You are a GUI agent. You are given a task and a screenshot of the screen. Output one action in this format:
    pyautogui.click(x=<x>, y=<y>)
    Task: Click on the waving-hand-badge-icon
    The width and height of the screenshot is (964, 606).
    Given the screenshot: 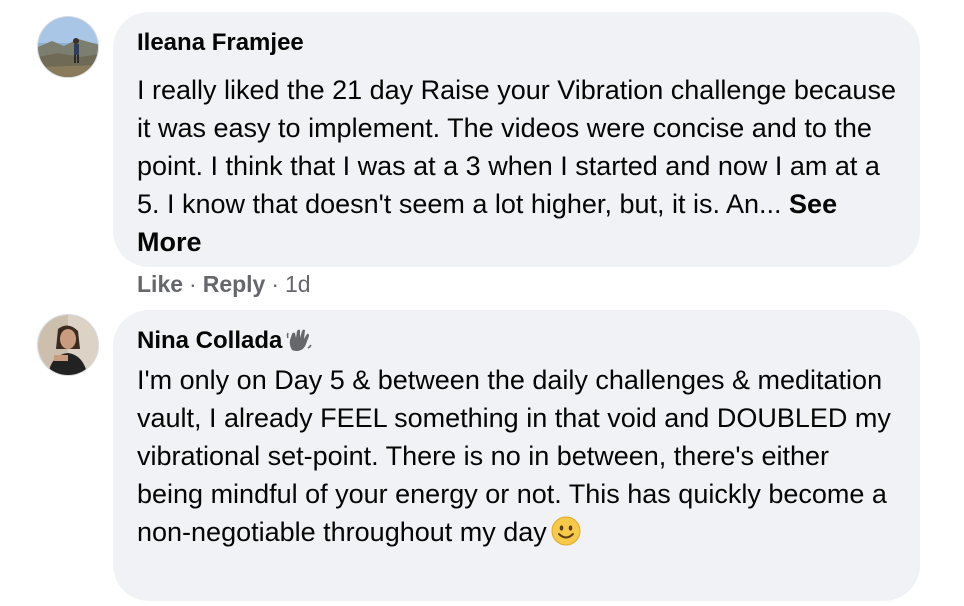 What is the action you would take?
    pyautogui.click(x=299, y=341)
    